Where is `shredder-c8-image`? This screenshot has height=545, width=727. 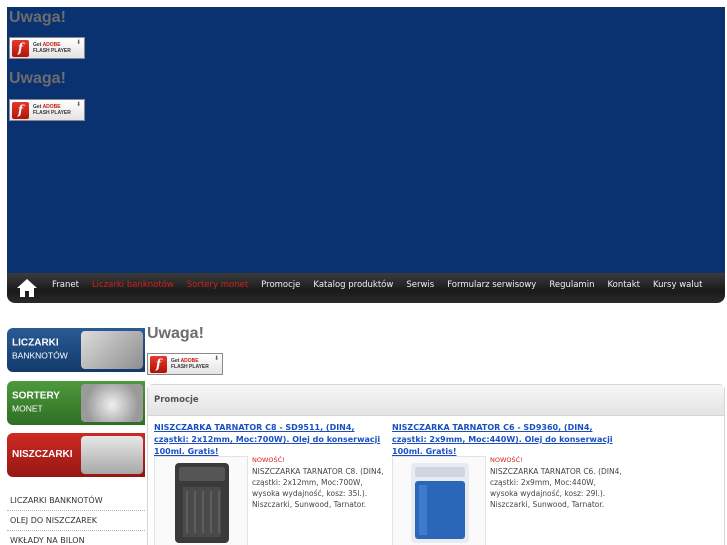 shredder-c8-image is located at coordinates (202, 503).